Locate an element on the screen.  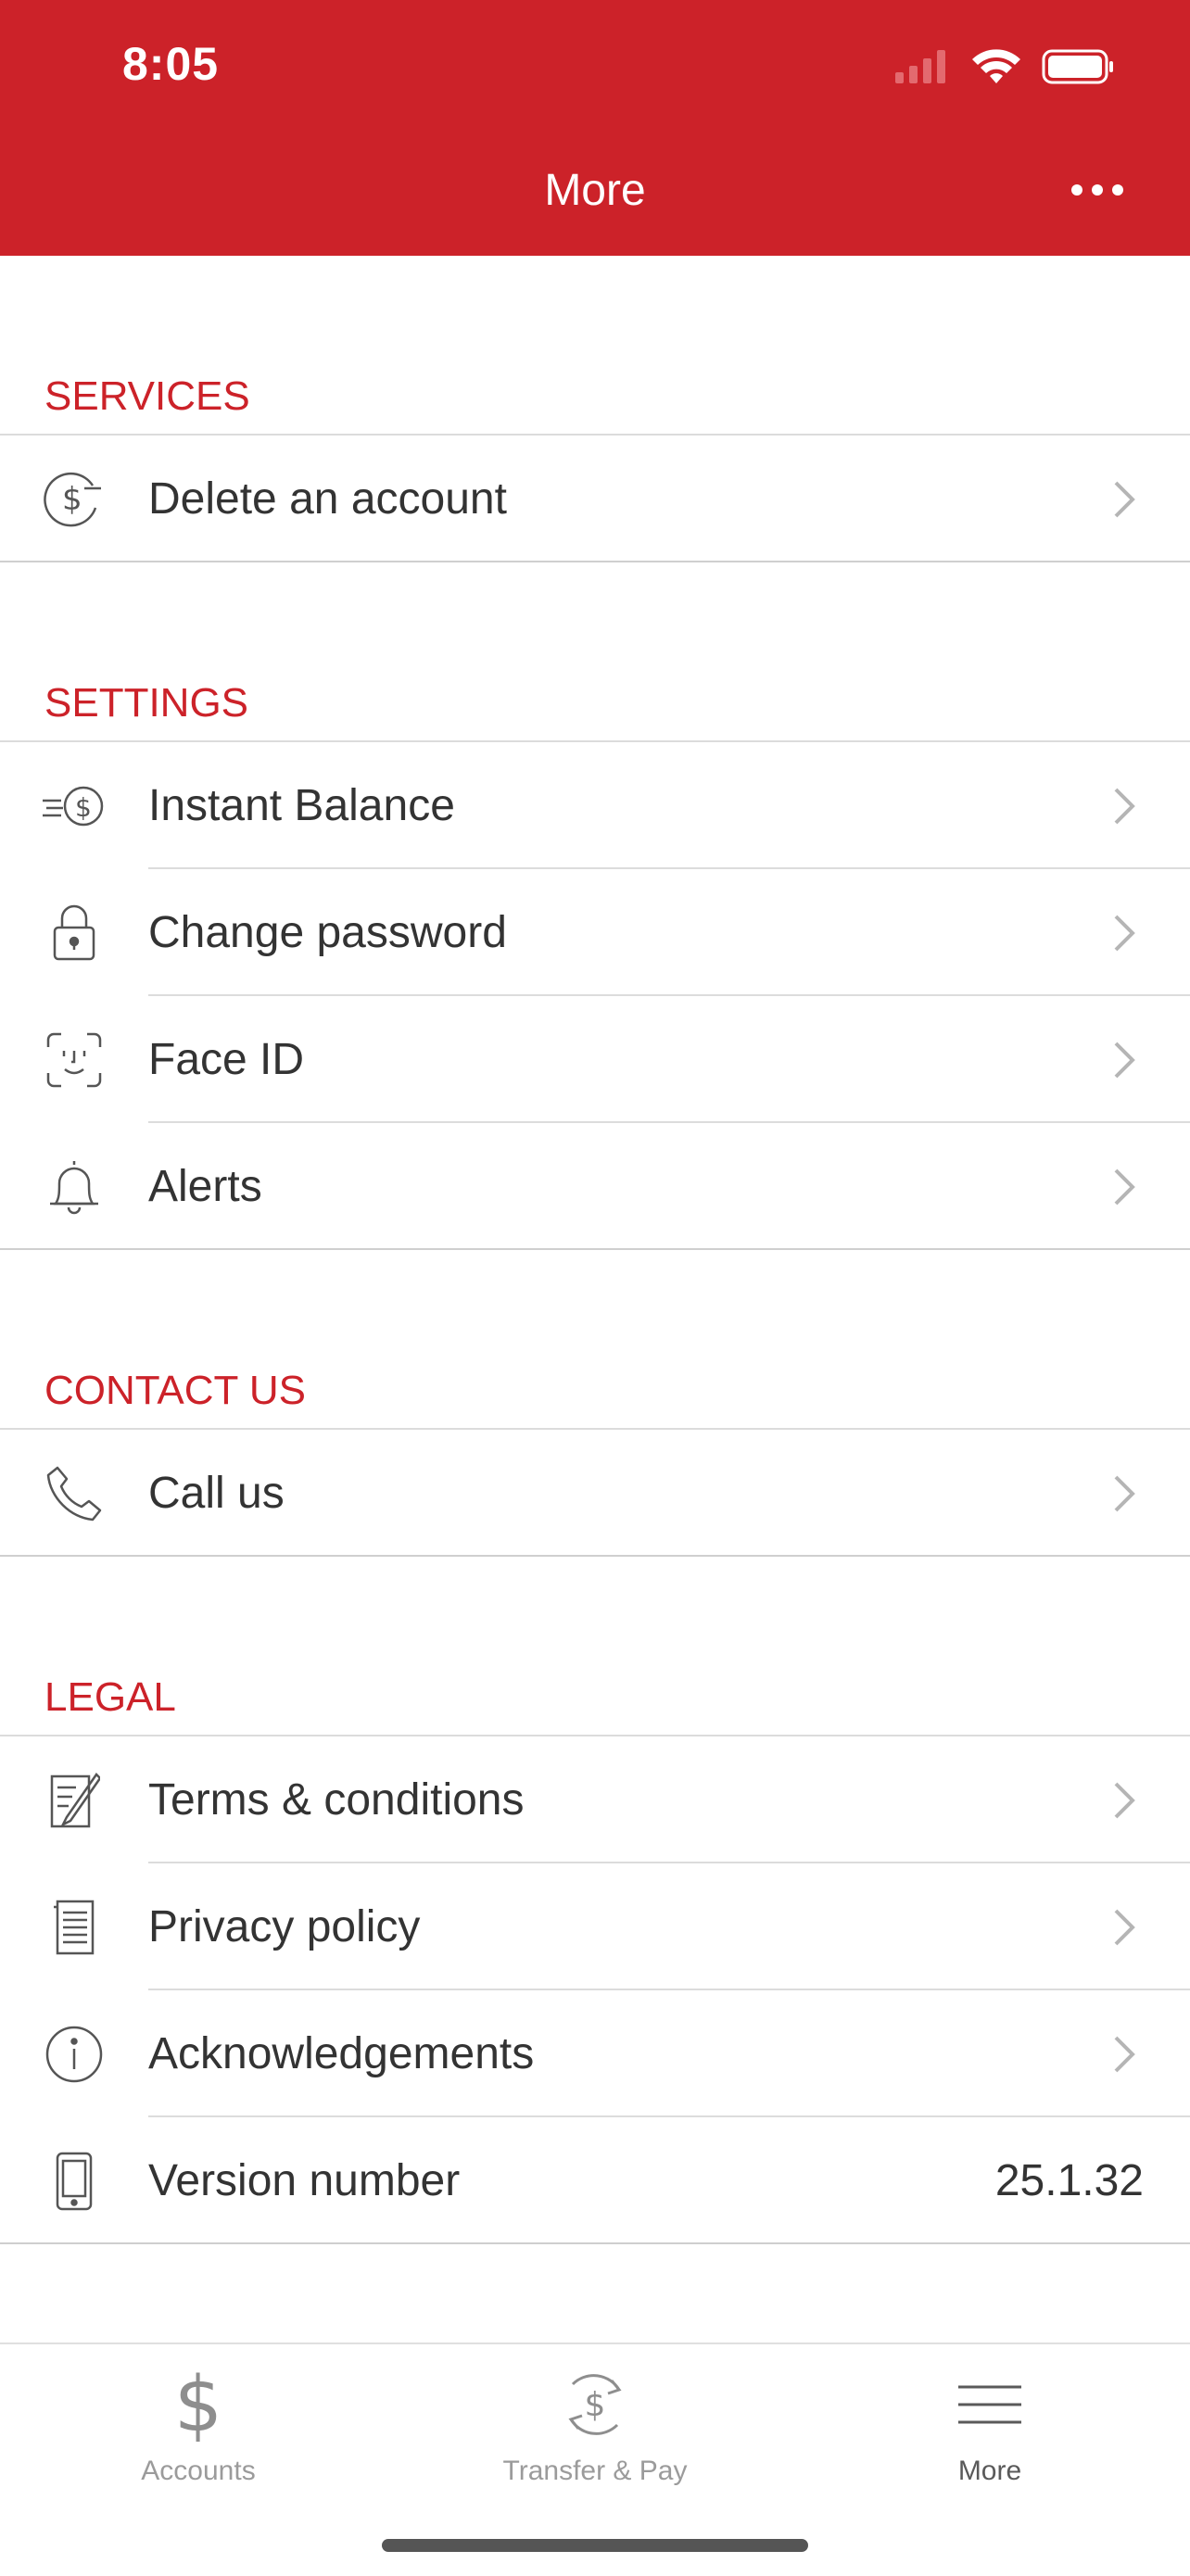
menu-item-face-id: Face ID is located at coordinates (595, 1059).